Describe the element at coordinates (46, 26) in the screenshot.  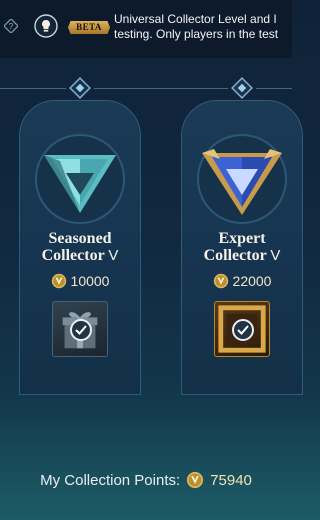
I see `lightbulb-icon` at that location.